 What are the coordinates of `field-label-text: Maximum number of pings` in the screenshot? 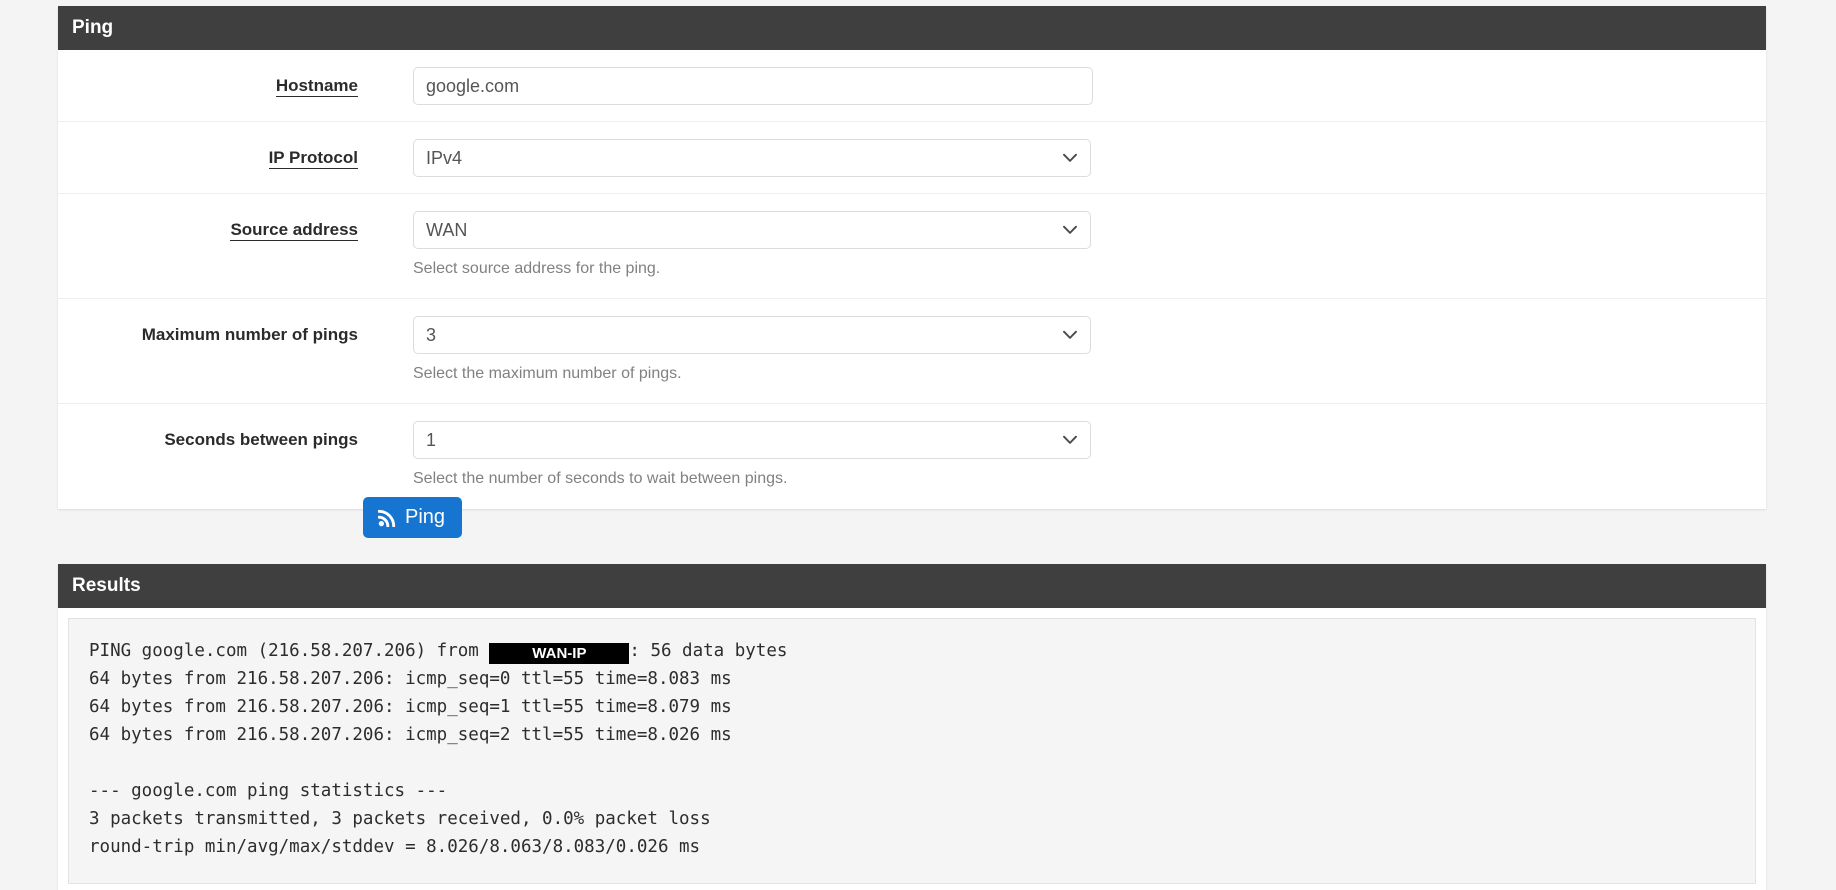 It's located at (249, 335).